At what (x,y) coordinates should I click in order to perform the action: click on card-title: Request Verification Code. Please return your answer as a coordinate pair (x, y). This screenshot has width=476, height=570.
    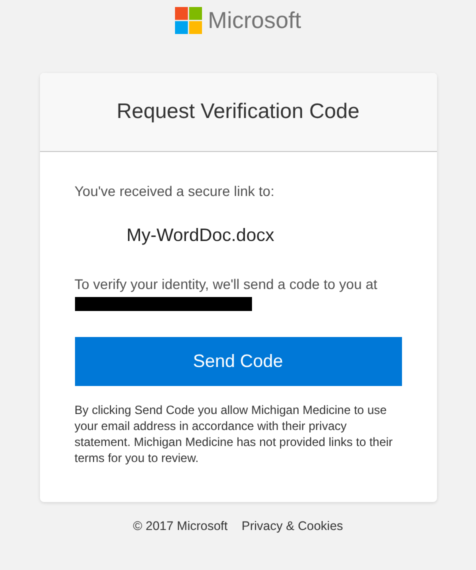
    Looking at the image, I should click on (238, 112).